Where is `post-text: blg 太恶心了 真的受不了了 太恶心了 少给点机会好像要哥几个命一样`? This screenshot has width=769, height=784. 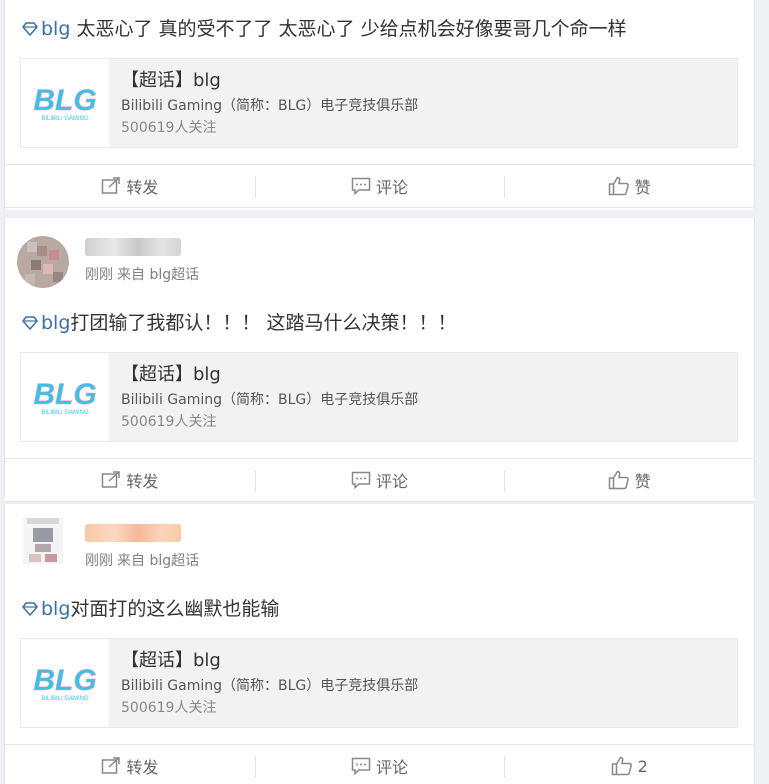 post-text: blg 太恶心了 真的受不了了 太恶心了 少给点机会好像要哥几个命一样 is located at coordinates (379, 22).